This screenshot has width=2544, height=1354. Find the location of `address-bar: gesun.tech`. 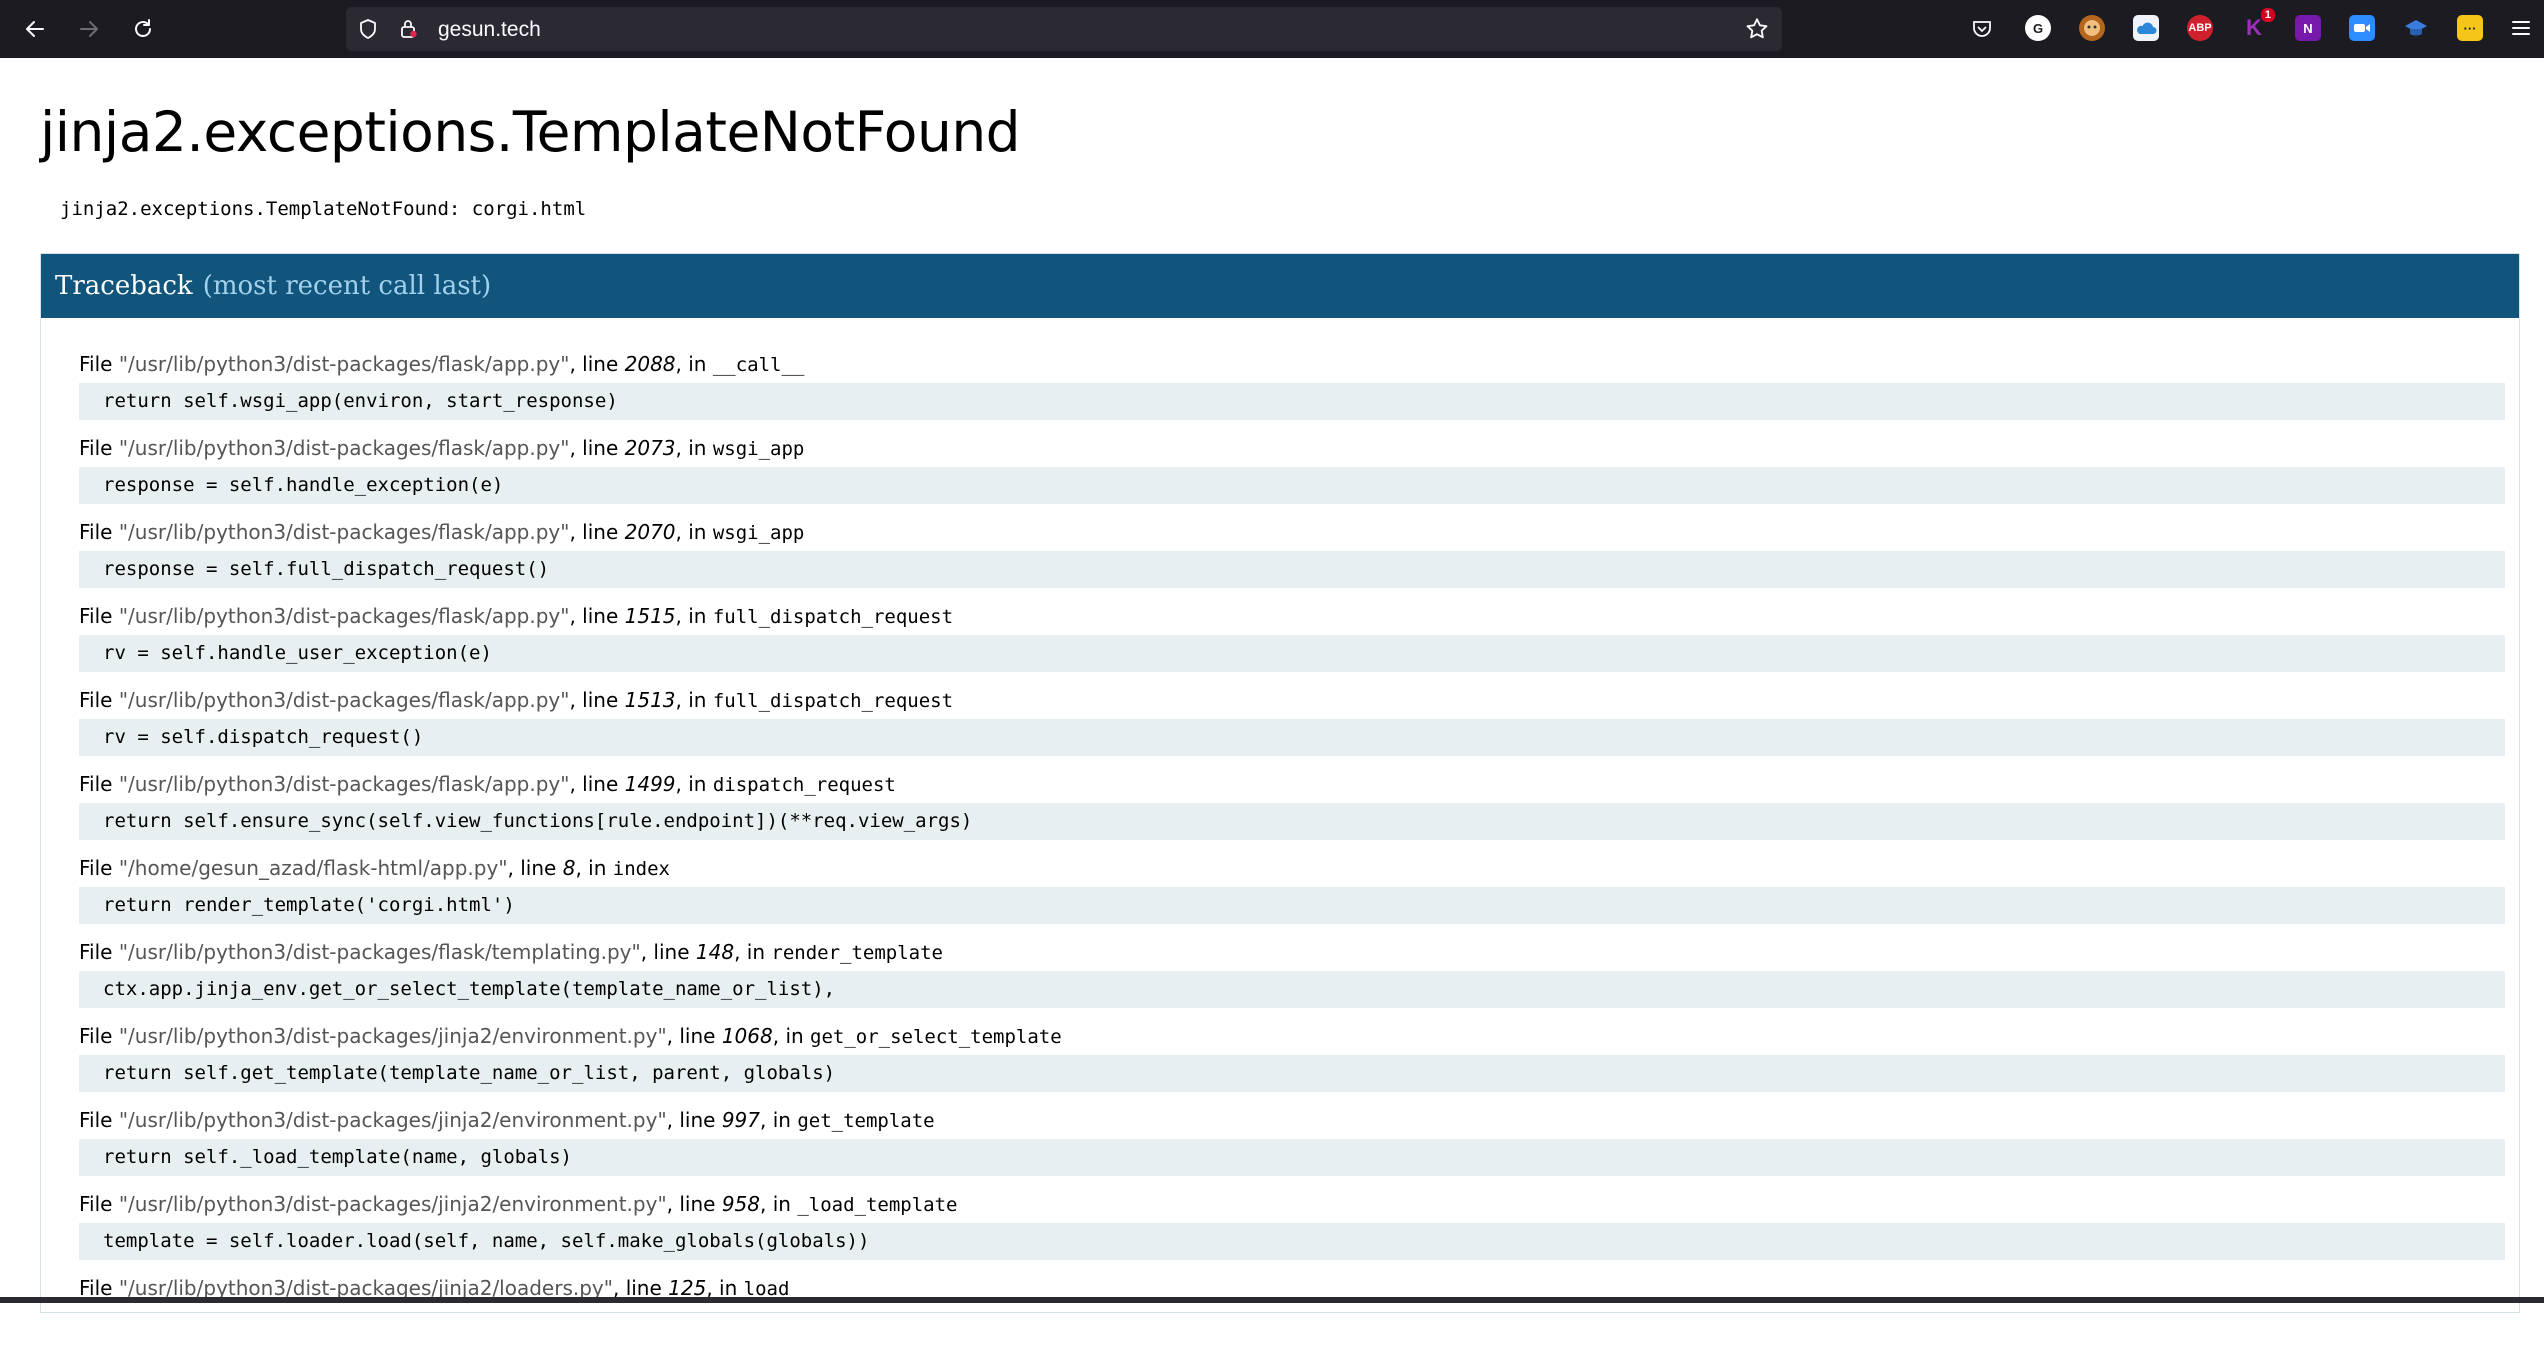

address-bar: gesun.tech is located at coordinates (1064, 29).